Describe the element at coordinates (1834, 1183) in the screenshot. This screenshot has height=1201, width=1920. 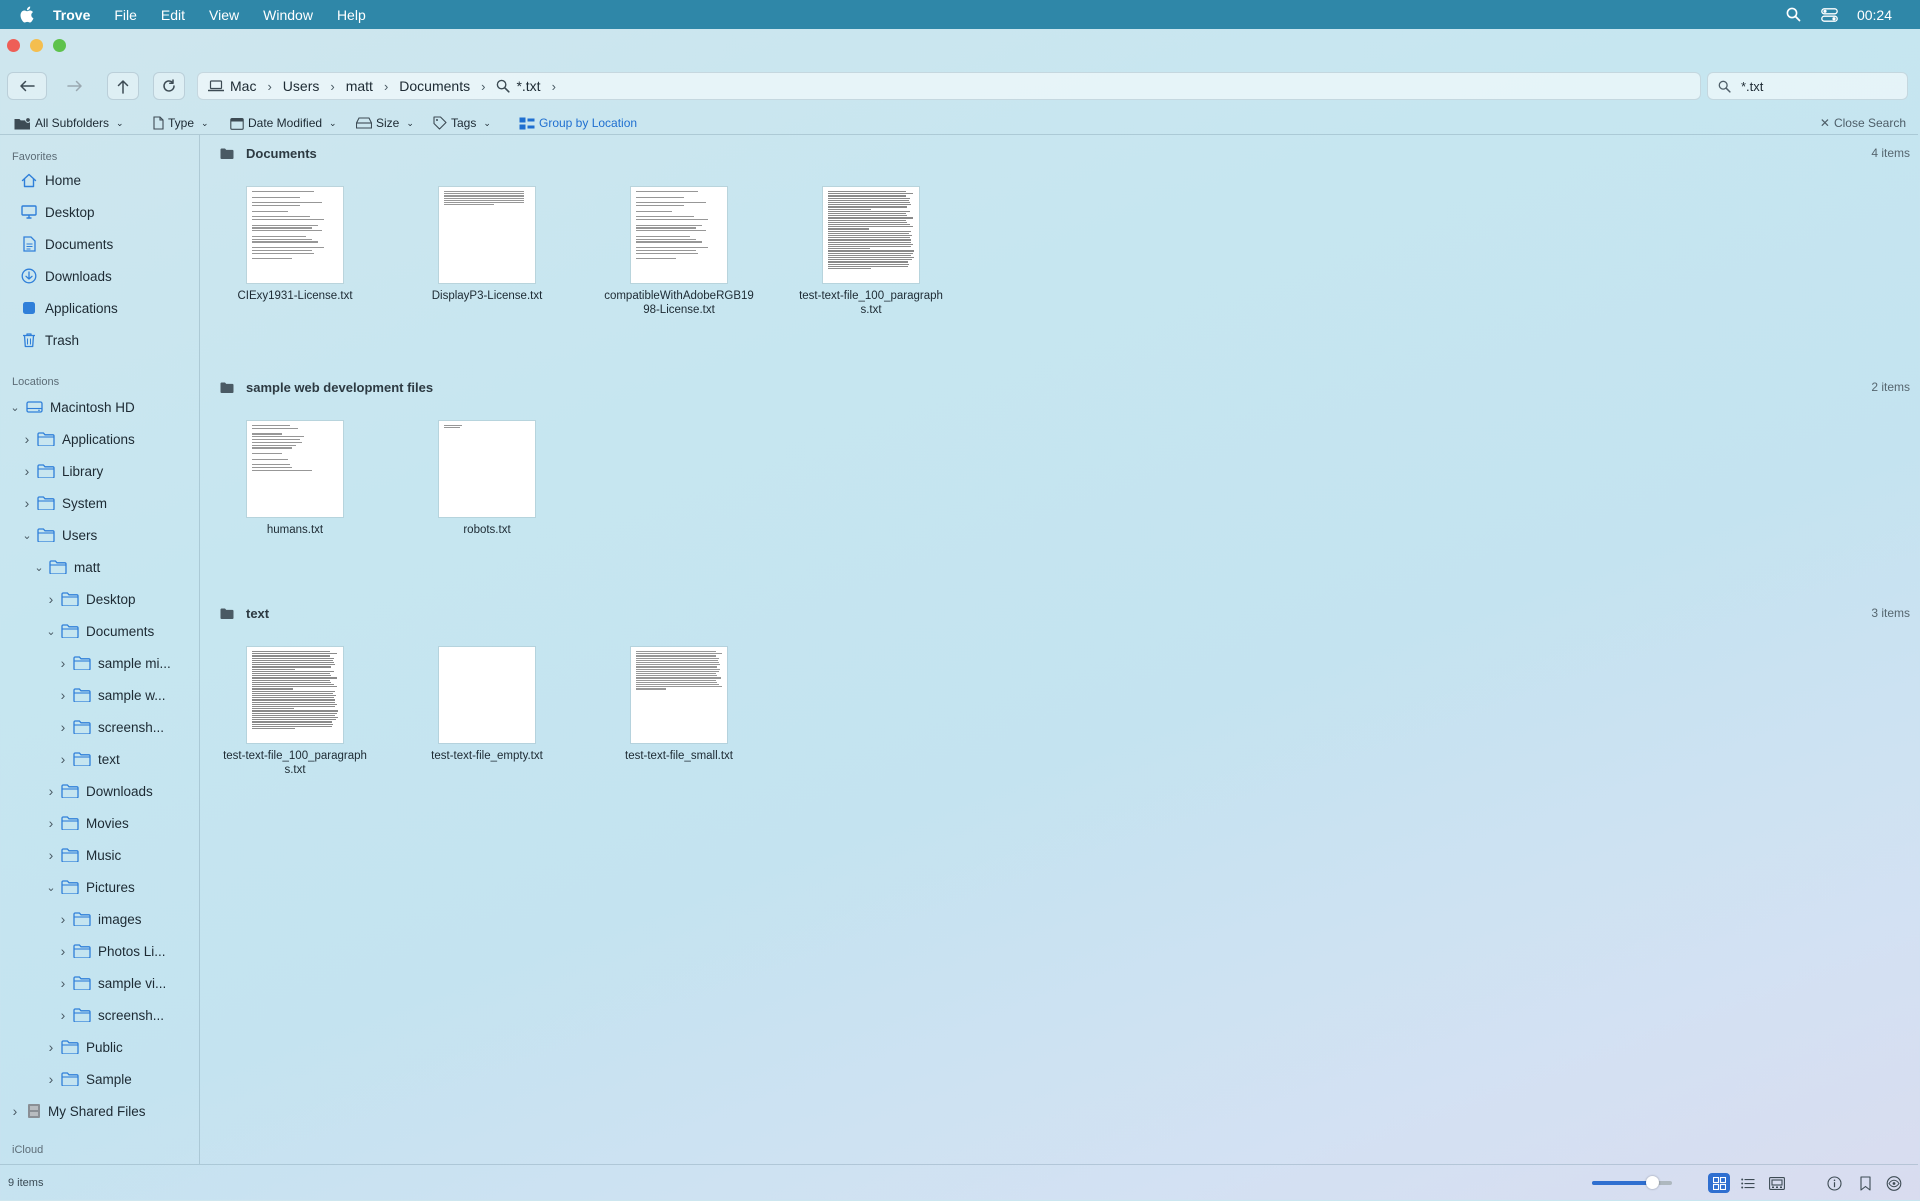
I see `info-icon` at that location.